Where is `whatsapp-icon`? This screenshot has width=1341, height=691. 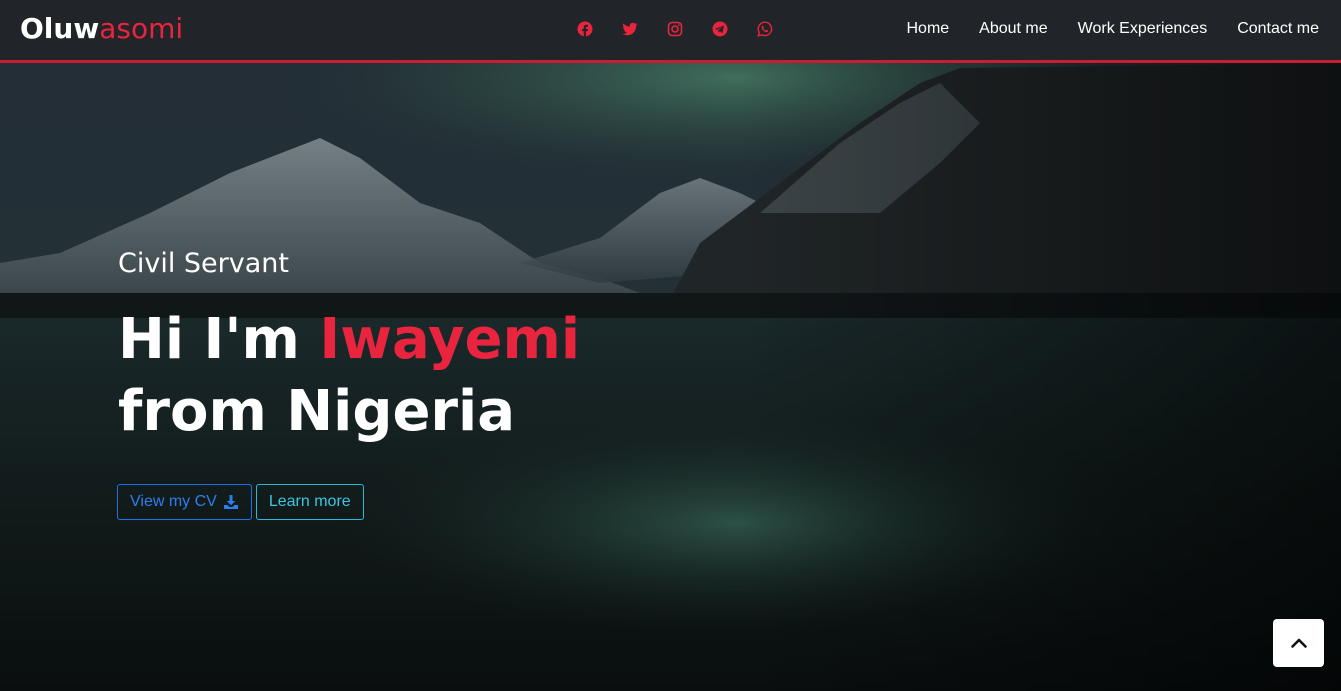
whatsapp-icon is located at coordinates (765, 29).